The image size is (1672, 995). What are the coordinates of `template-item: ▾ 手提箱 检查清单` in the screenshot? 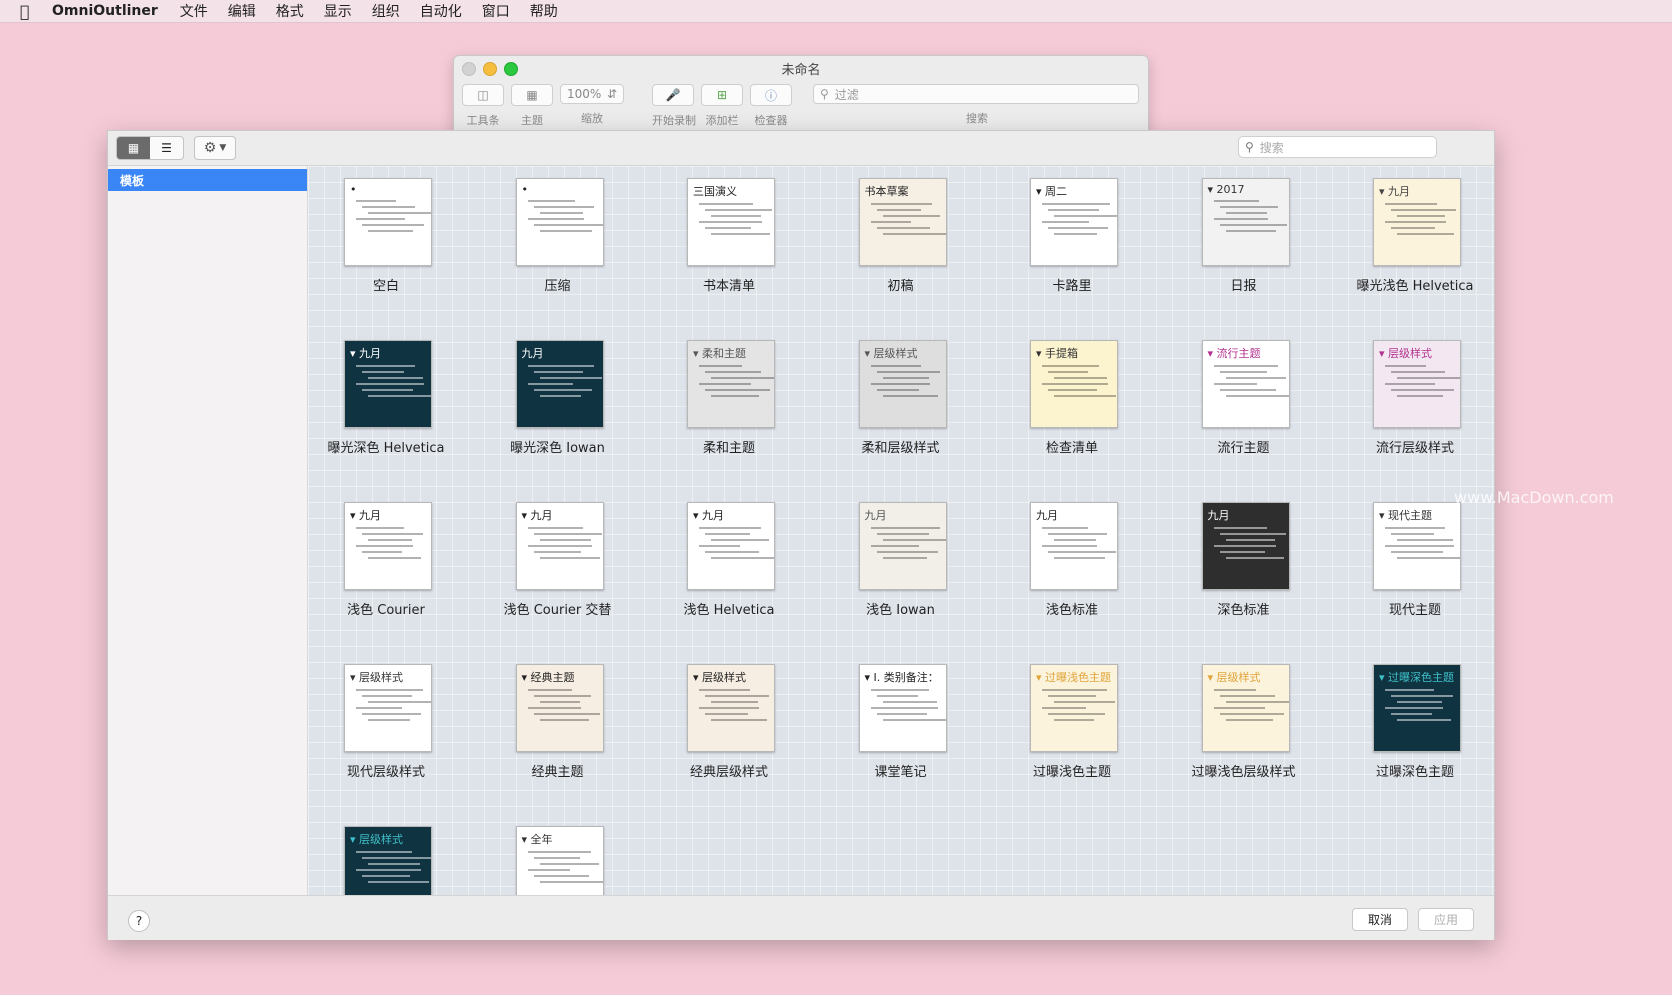 It's located at (1072, 400).